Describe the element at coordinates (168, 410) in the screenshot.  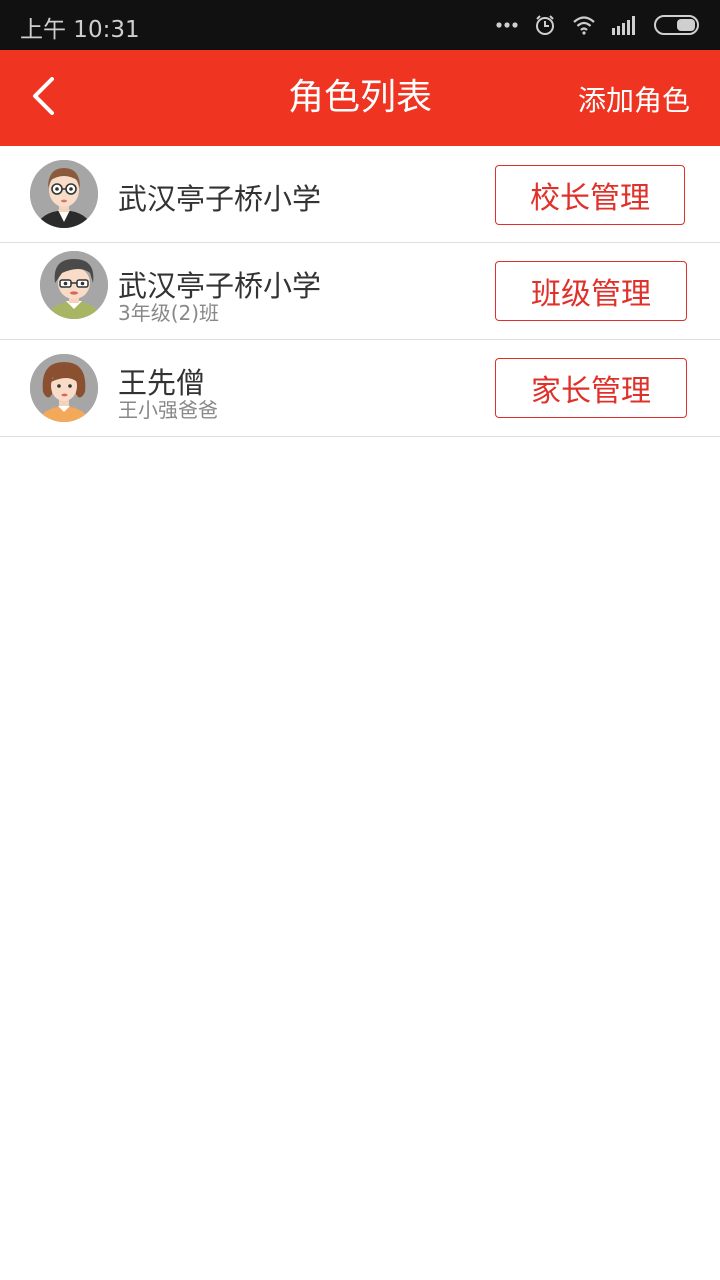
I see `role-subtitle: 王小强爸爸` at that location.